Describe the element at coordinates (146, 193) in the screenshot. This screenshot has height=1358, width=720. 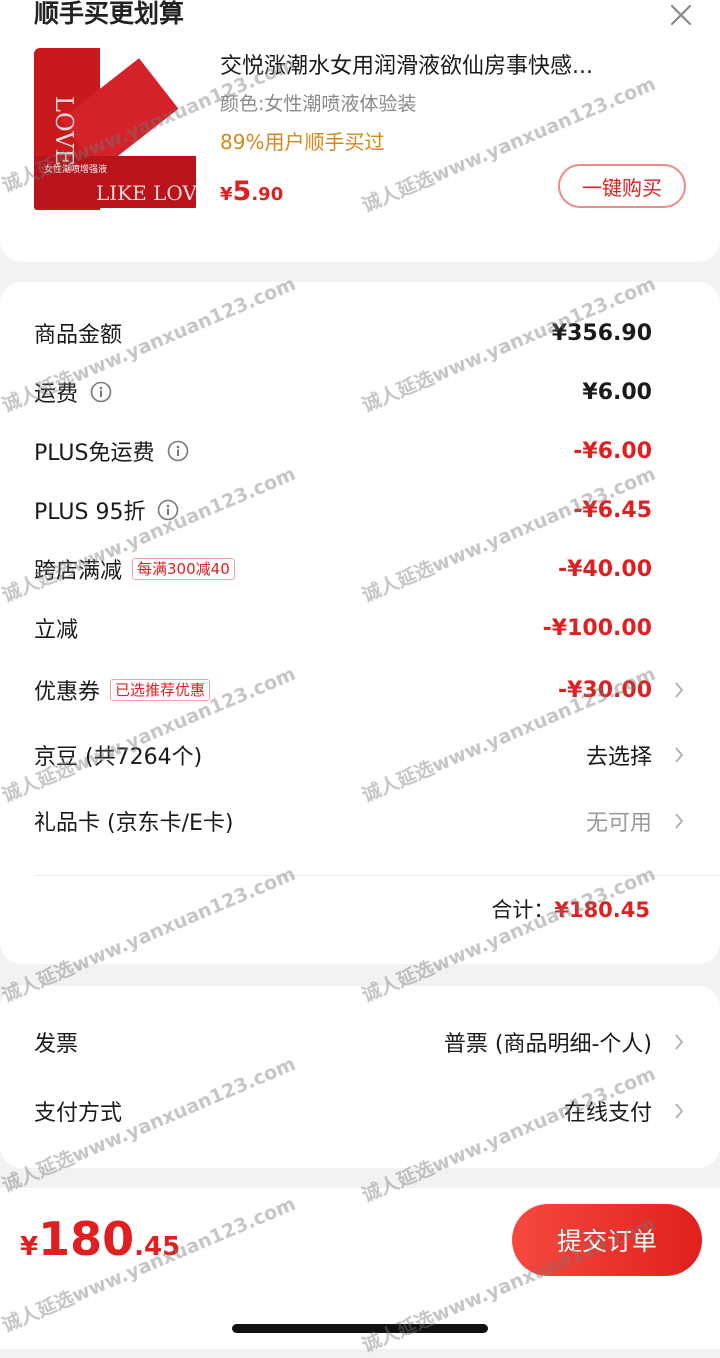
I see `product-image-text: LIKE LOVE` at that location.